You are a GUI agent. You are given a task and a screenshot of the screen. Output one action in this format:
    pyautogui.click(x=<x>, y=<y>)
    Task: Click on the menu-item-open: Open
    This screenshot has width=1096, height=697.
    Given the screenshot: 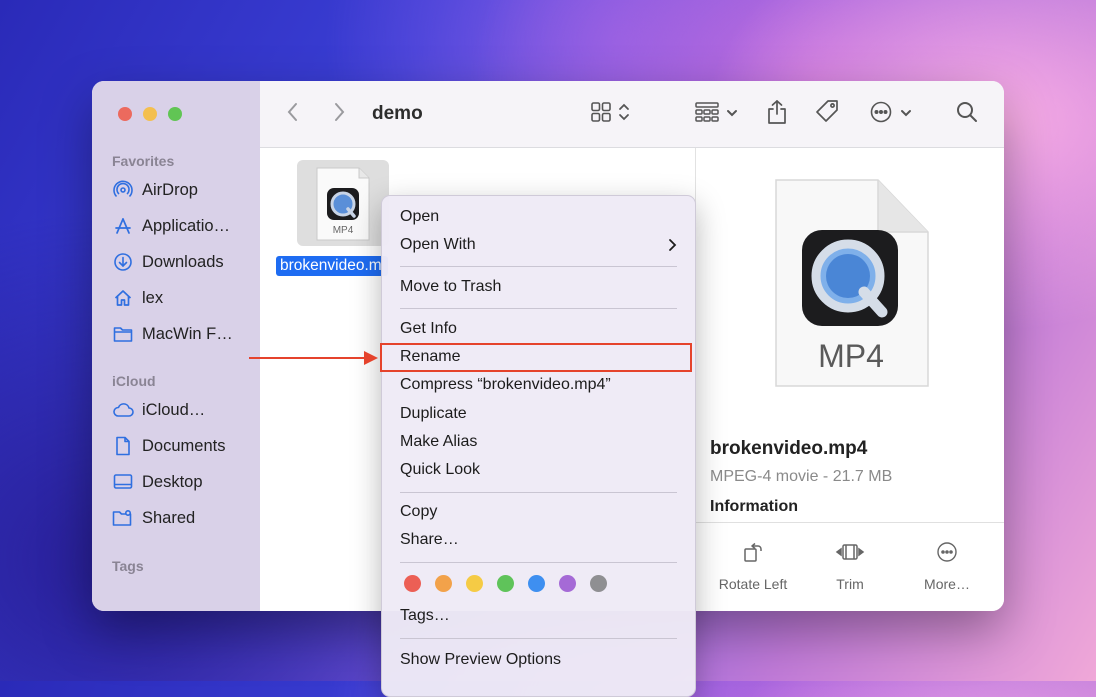 What is the action you would take?
    pyautogui.click(x=538, y=217)
    